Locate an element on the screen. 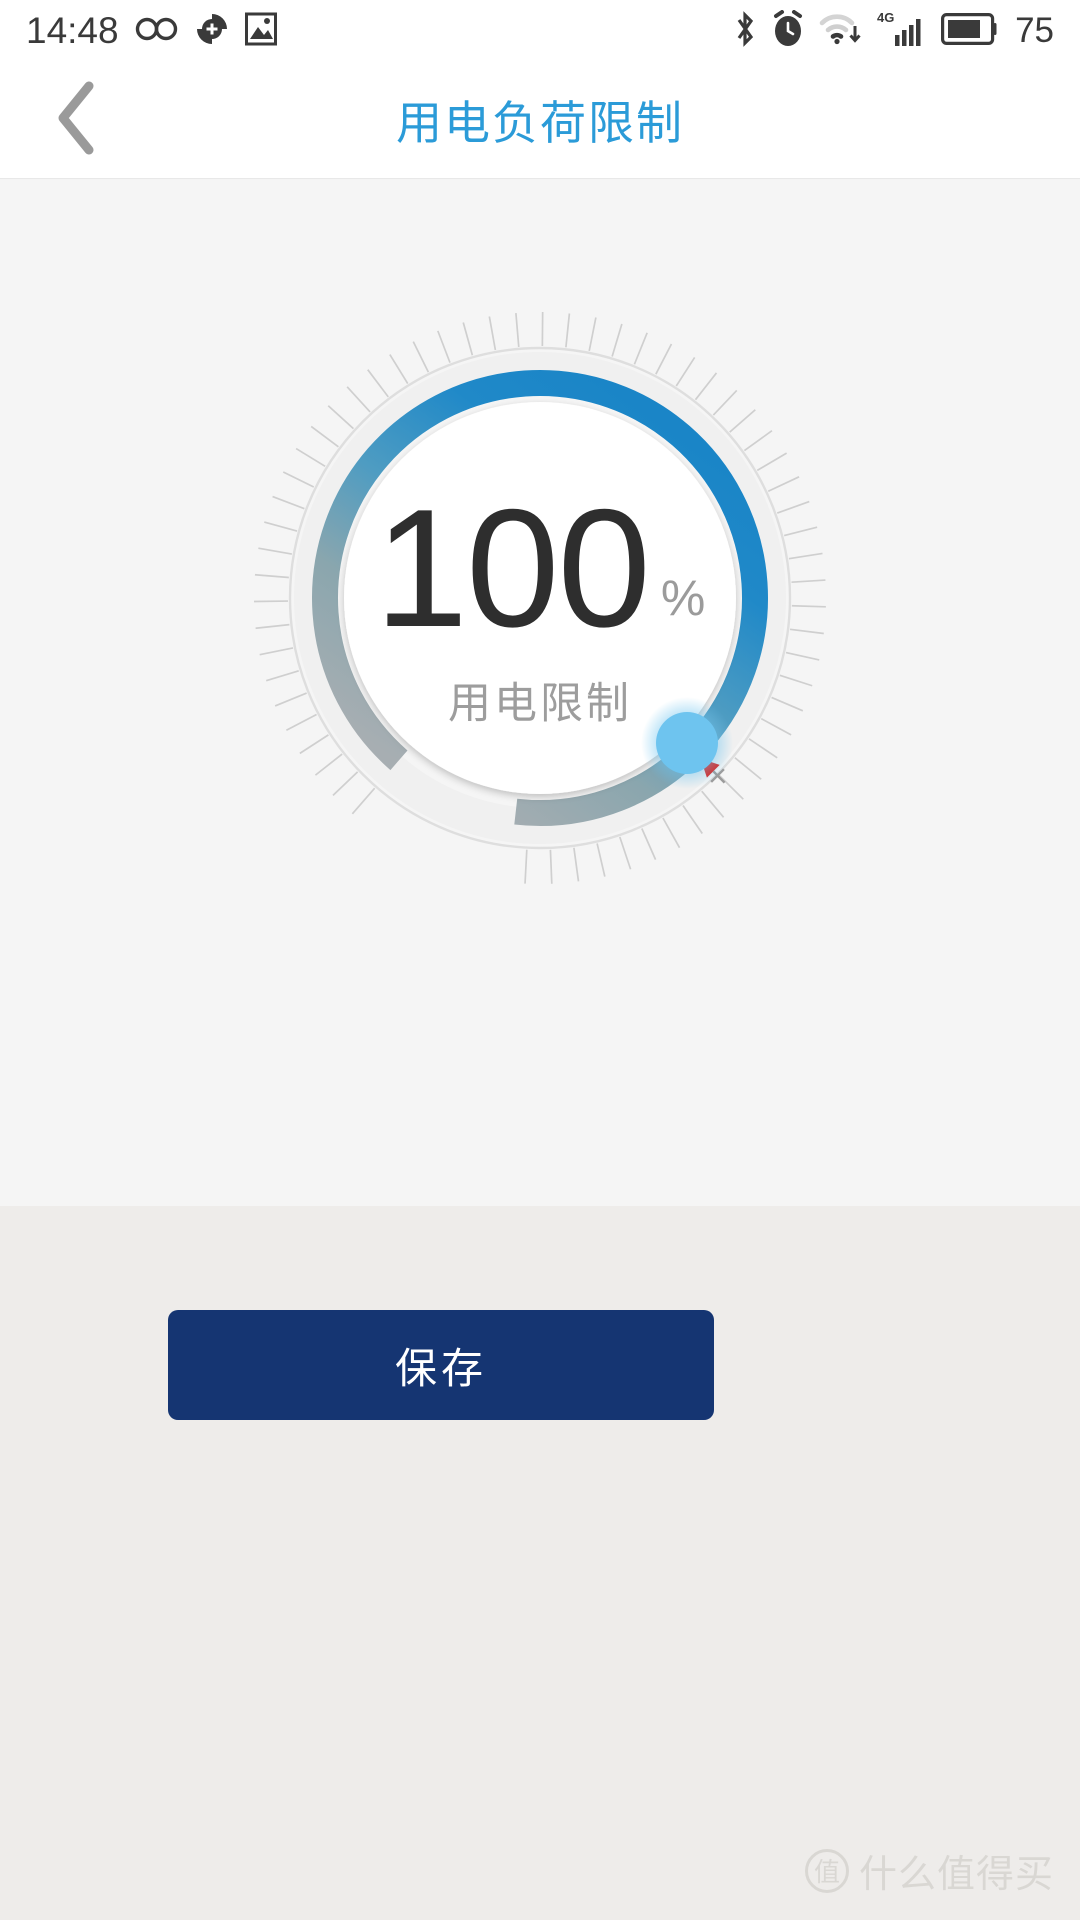  chevron-left-icon is located at coordinates (76, 120).